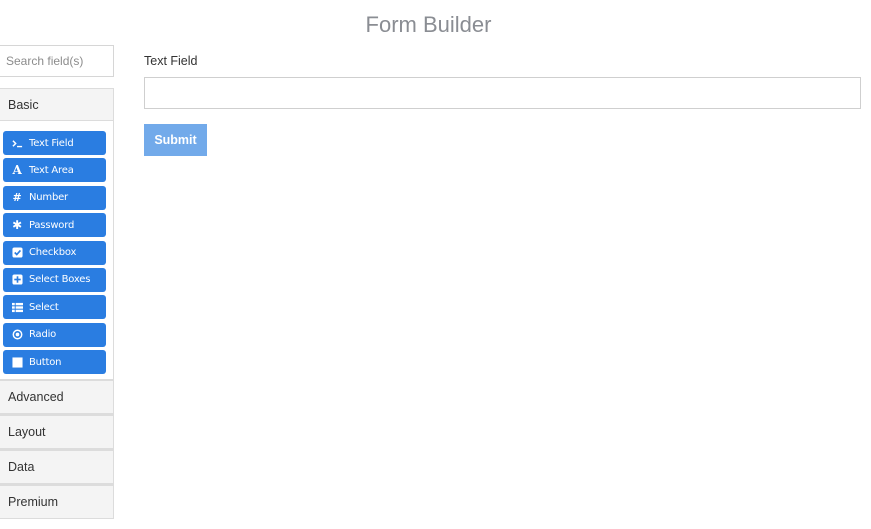  I want to click on component-label: Text Field, so click(51, 143).